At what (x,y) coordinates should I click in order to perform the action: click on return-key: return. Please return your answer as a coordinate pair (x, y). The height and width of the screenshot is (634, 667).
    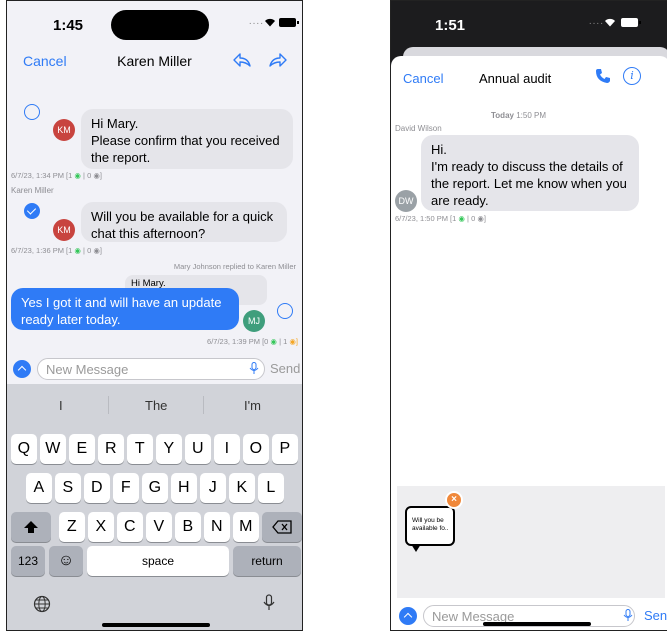
    Looking at the image, I should click on (267, 561).